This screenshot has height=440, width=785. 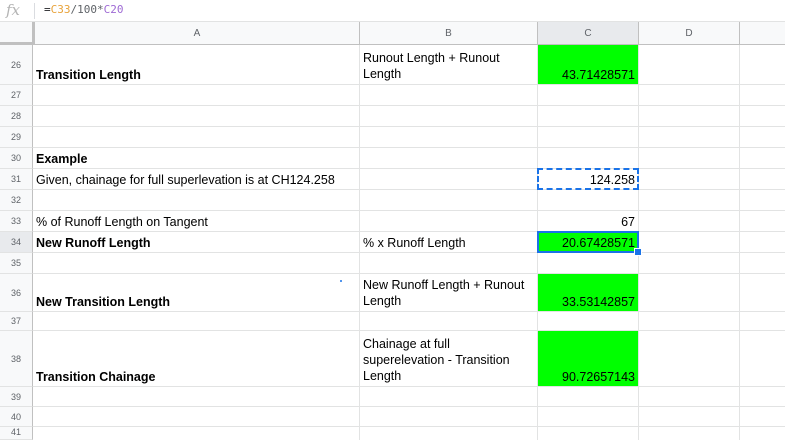 I want to click on row-header-38: 38, so click(x=16, y=359).